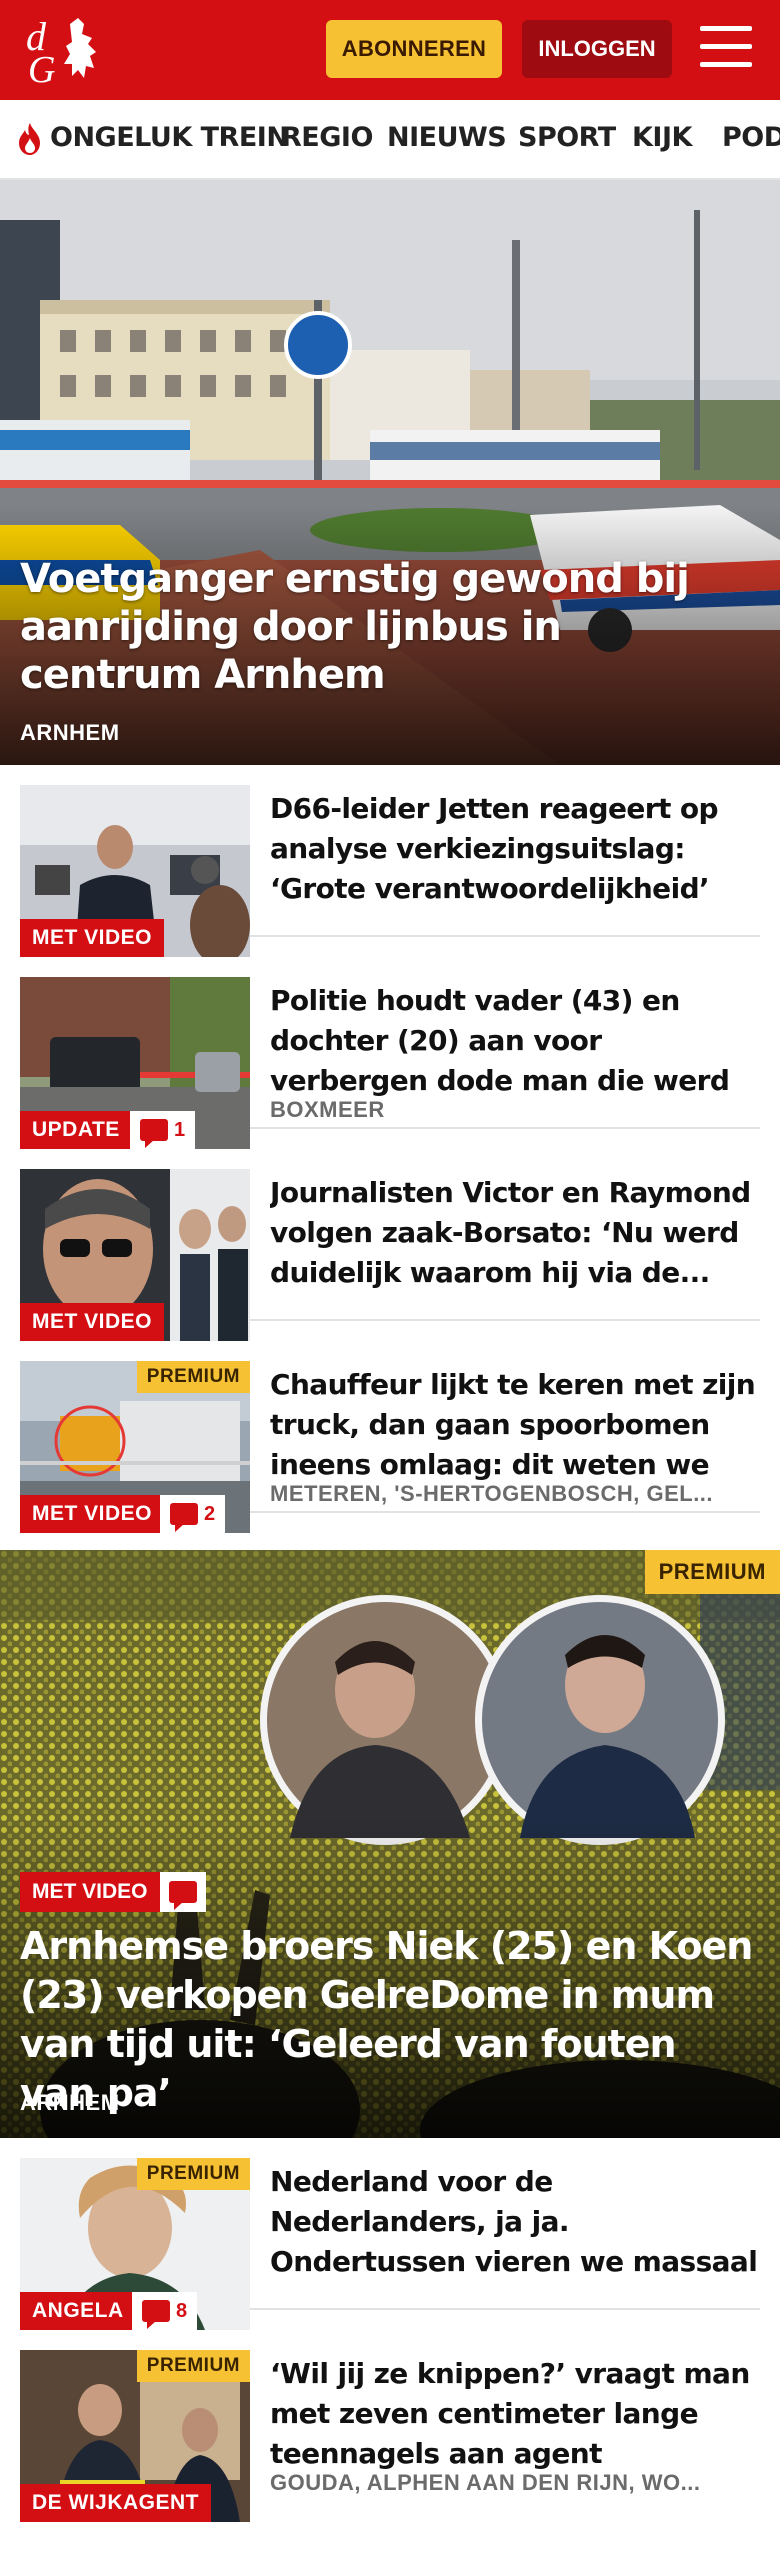 The image size is (780, 2560). Describe the element at coordinates (135, 2436) in the screenshot. I see `article-thumbnail: PREMIUM DE WIJKAGENT` at that location.